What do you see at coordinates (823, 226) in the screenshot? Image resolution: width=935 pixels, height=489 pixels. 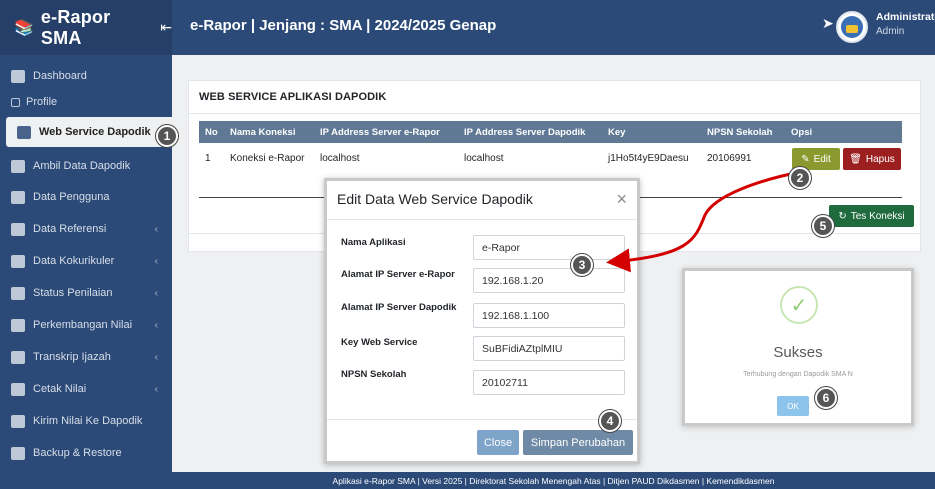 I see `step-marker-5: 5` at bounding box center [823, 226].